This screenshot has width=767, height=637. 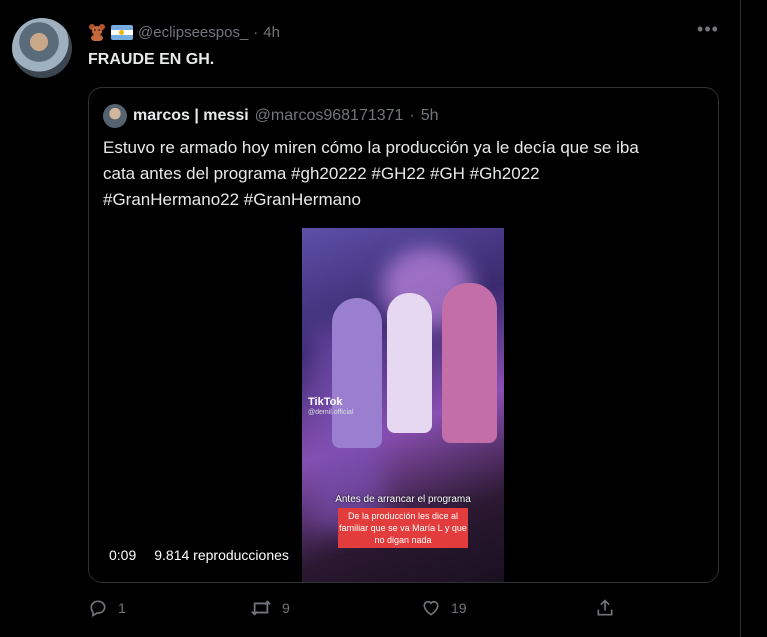 I want to click on video-metadata: 0:09 9.814 reproducciones, so click(x=199, y=555).